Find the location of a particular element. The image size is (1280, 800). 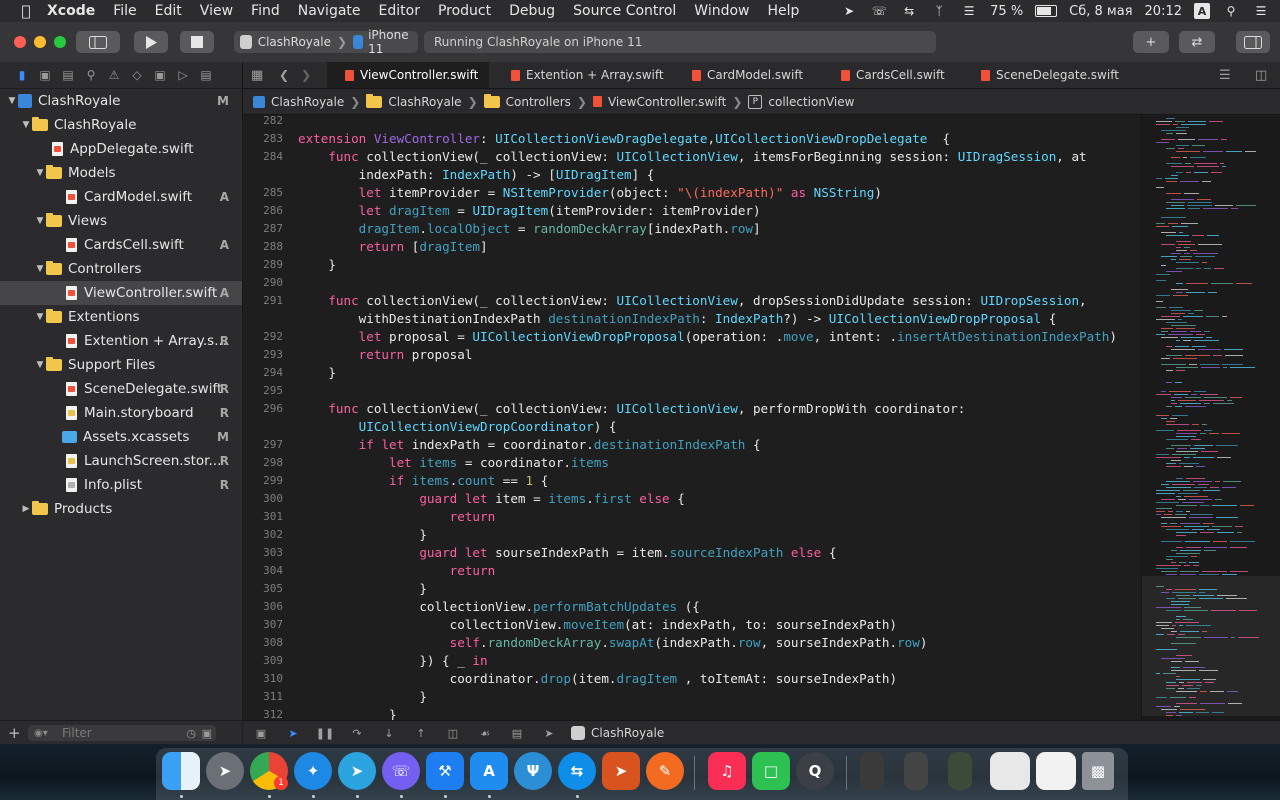

menubar-date: Сб, 8 мая is located at coordinates (1100, 11).